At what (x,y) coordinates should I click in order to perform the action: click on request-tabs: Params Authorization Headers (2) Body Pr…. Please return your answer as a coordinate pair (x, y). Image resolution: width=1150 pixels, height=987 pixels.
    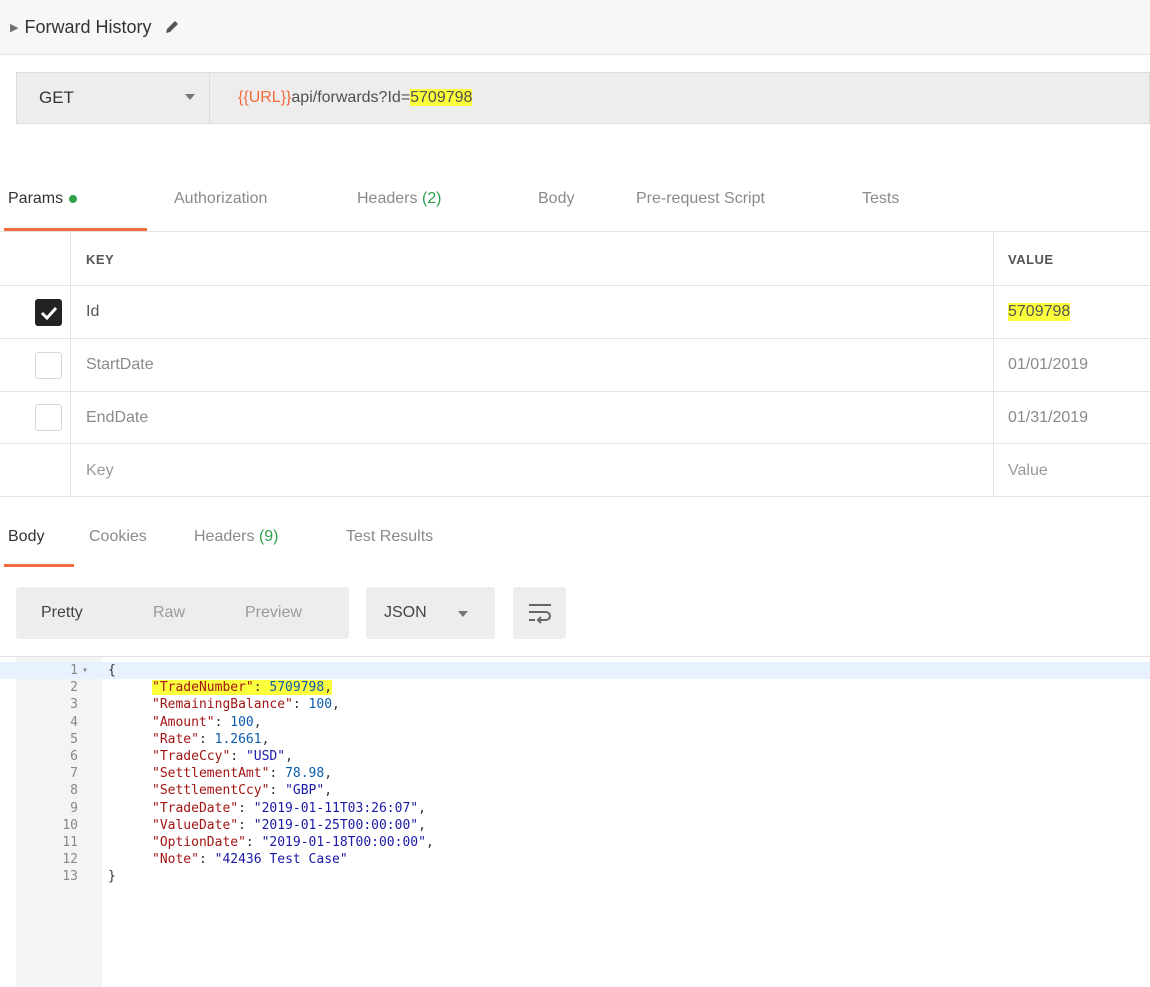
    Looking at the image, I should click on (575, 204).